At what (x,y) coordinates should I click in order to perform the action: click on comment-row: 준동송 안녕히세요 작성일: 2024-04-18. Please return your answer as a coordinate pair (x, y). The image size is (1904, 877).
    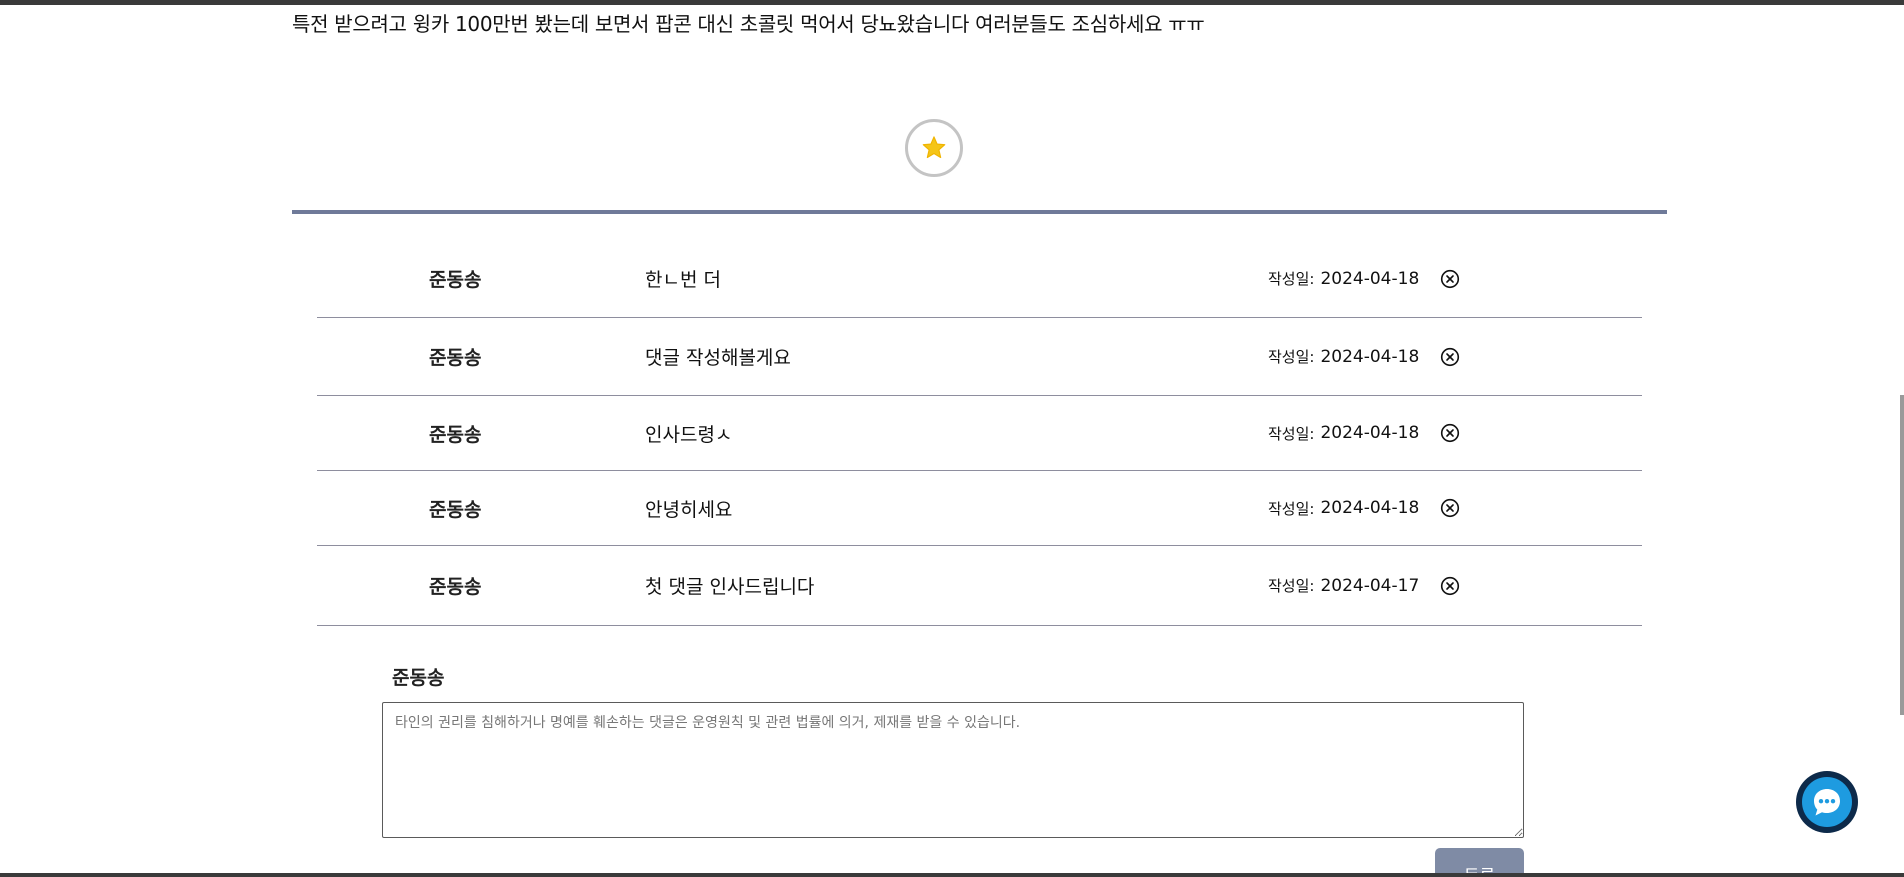
    Looking at the image, I should click on (979, 508).